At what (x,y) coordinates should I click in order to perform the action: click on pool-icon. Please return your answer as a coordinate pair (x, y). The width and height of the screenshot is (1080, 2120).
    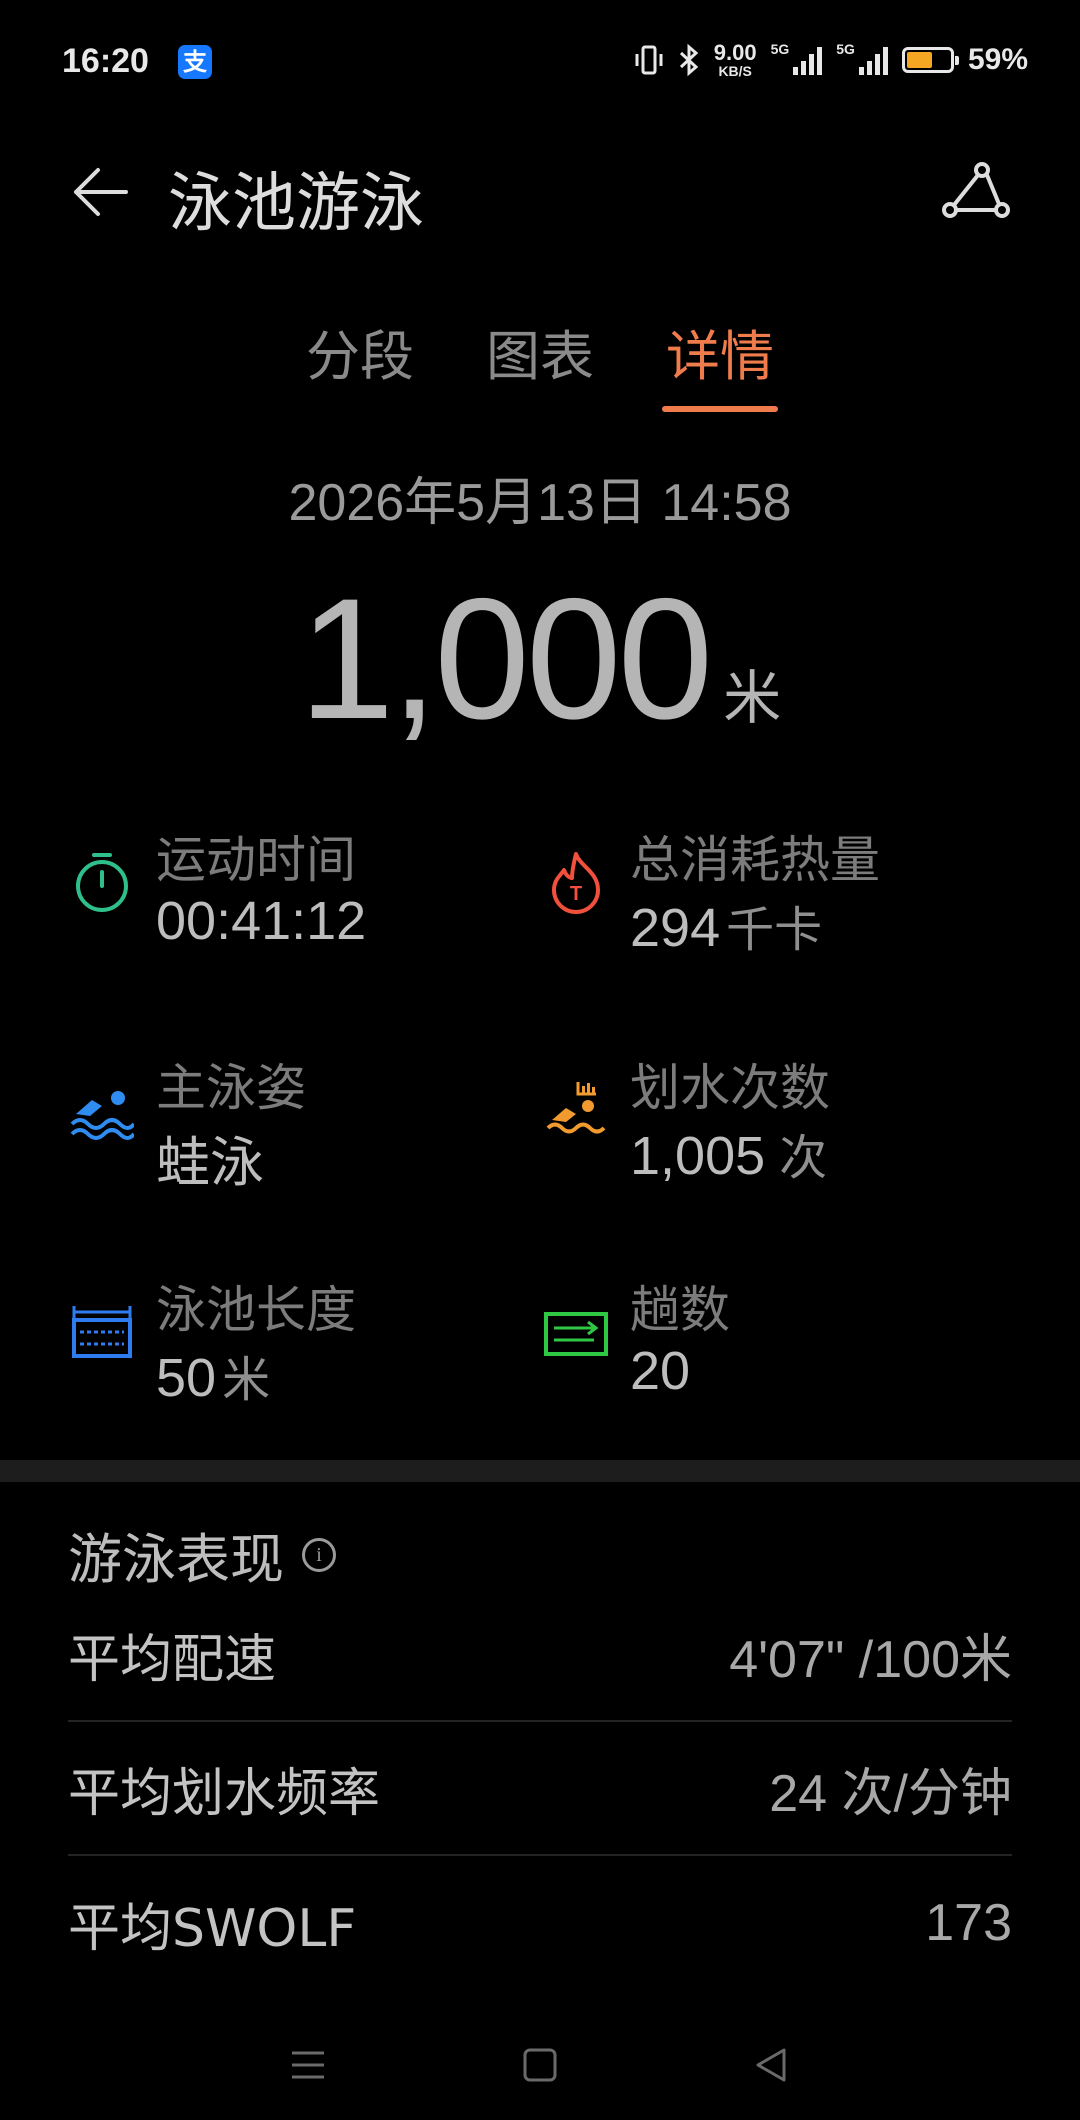
    Looking at the image, I should click on (102, 1332).